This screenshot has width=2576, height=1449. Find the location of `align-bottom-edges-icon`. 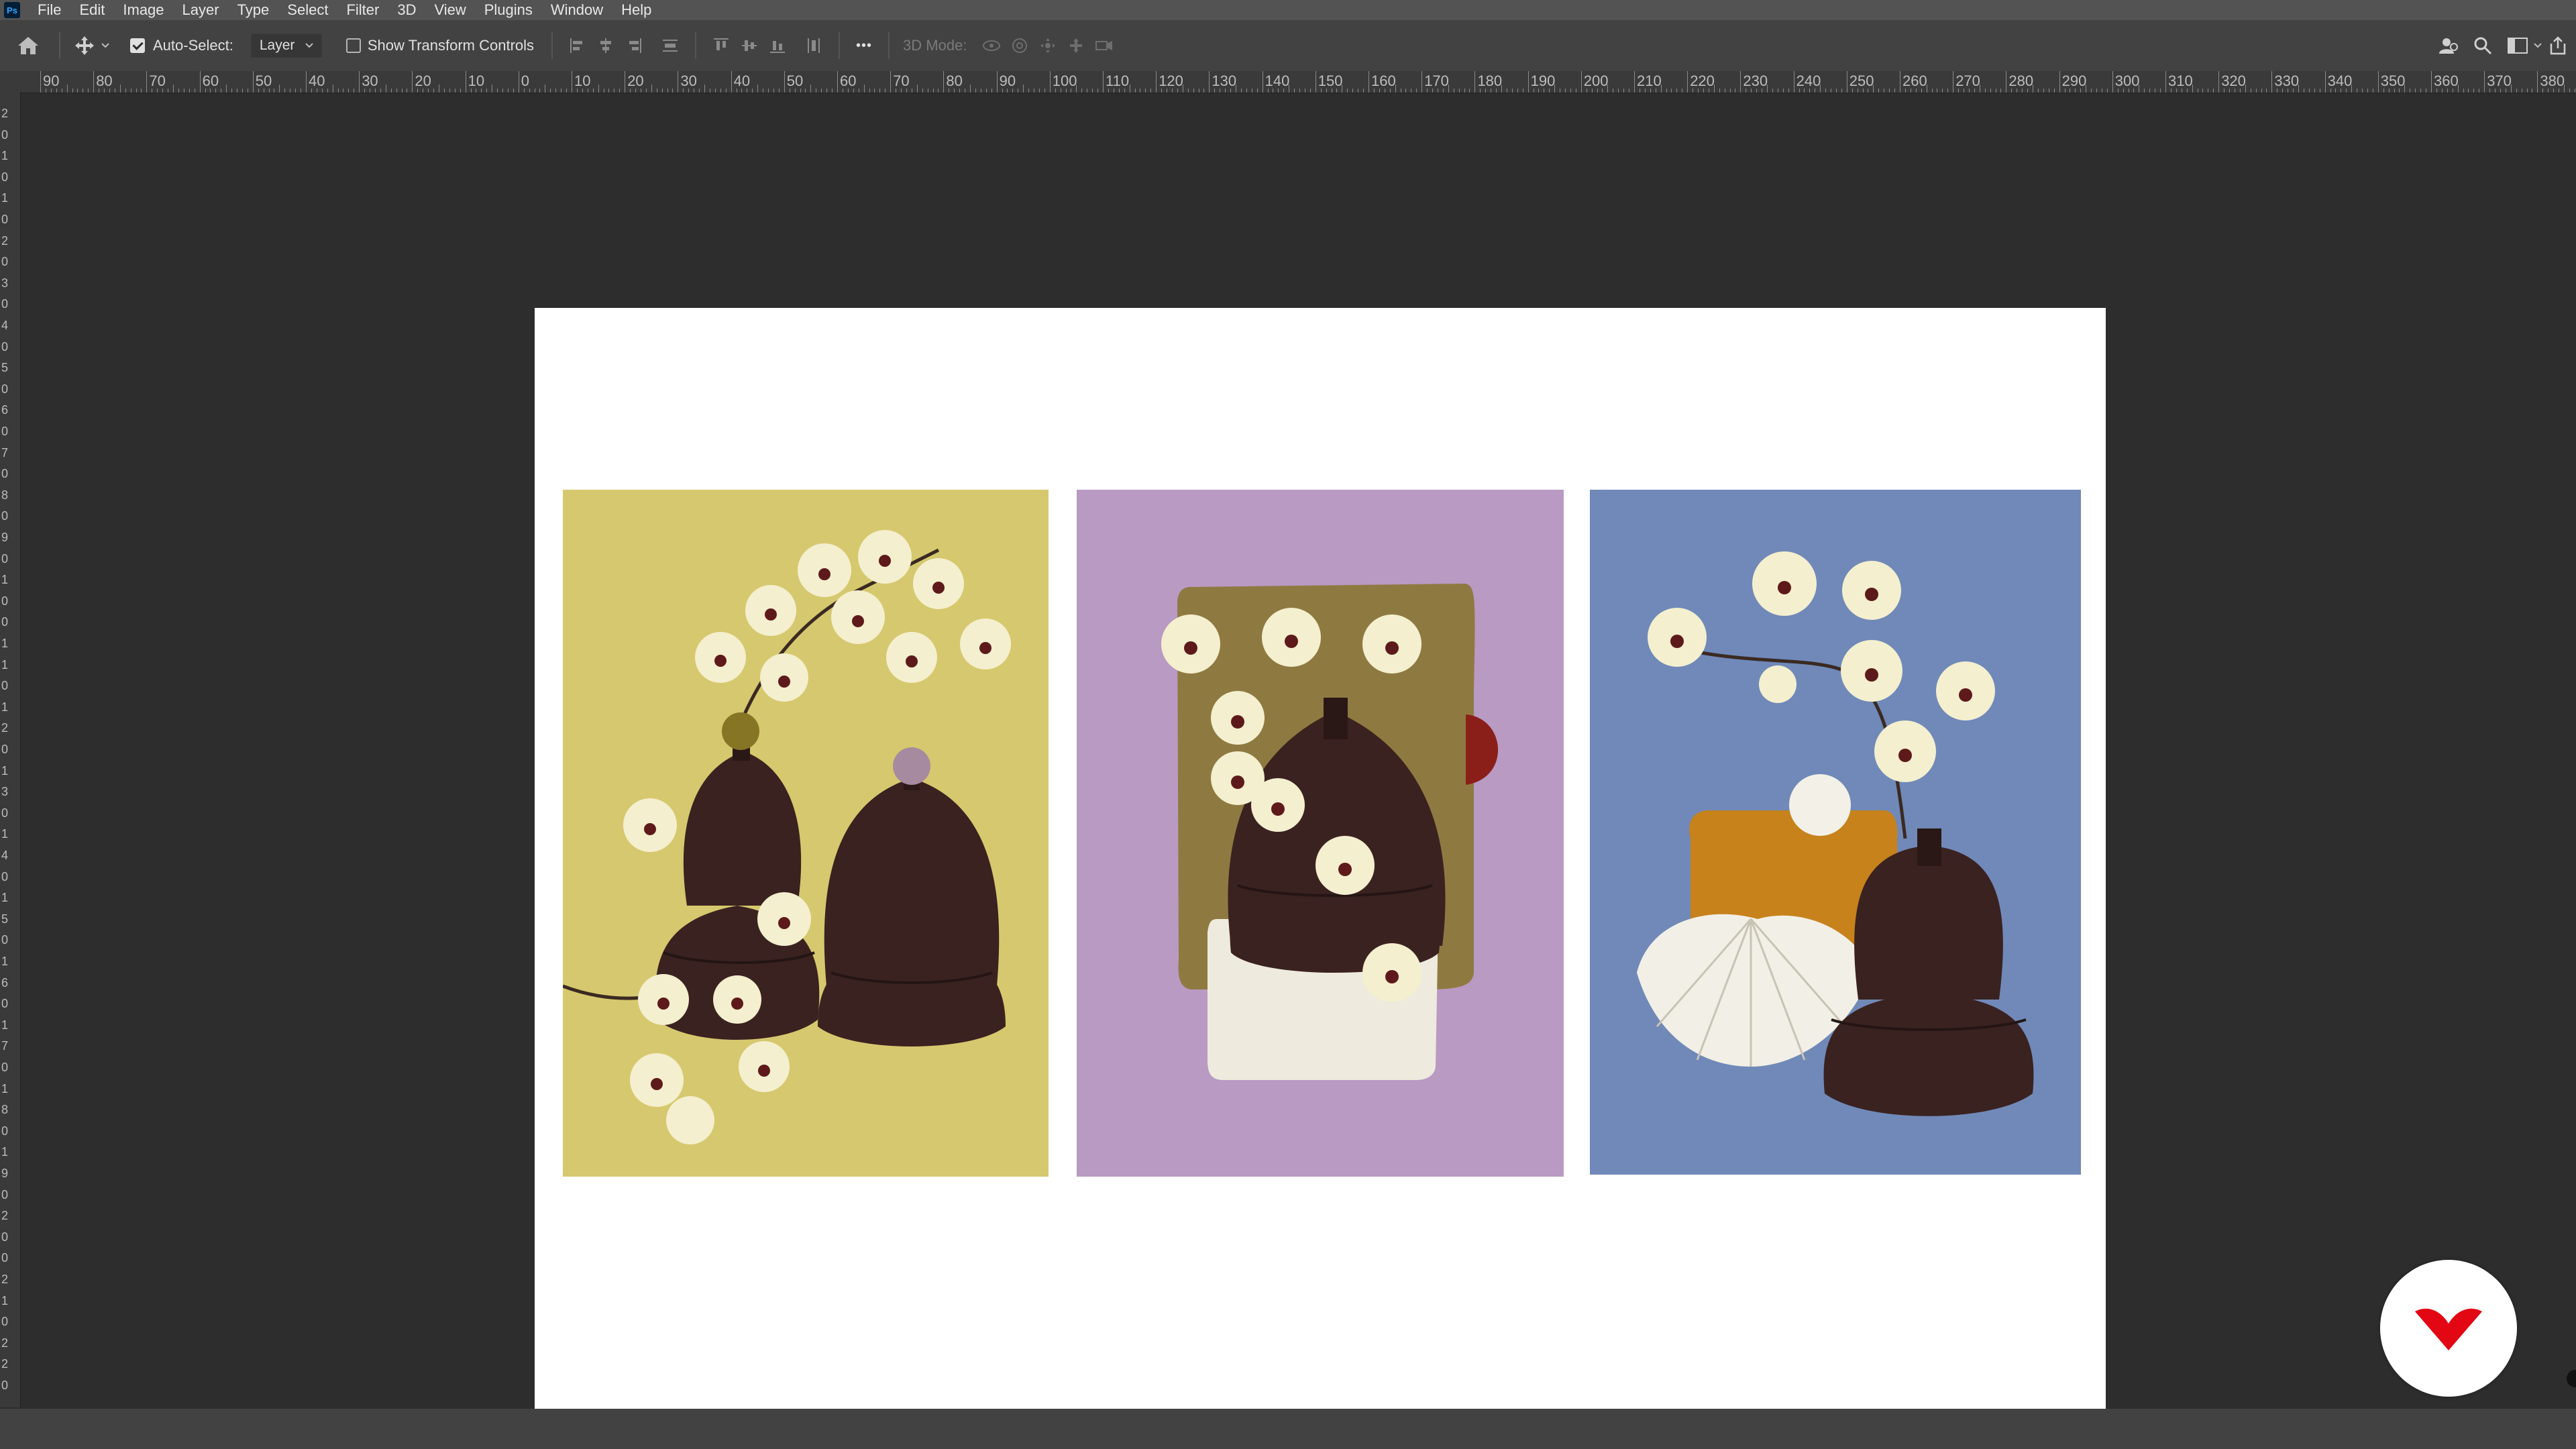

align-bottom-edges-icon is located at coordinates (777, 46).